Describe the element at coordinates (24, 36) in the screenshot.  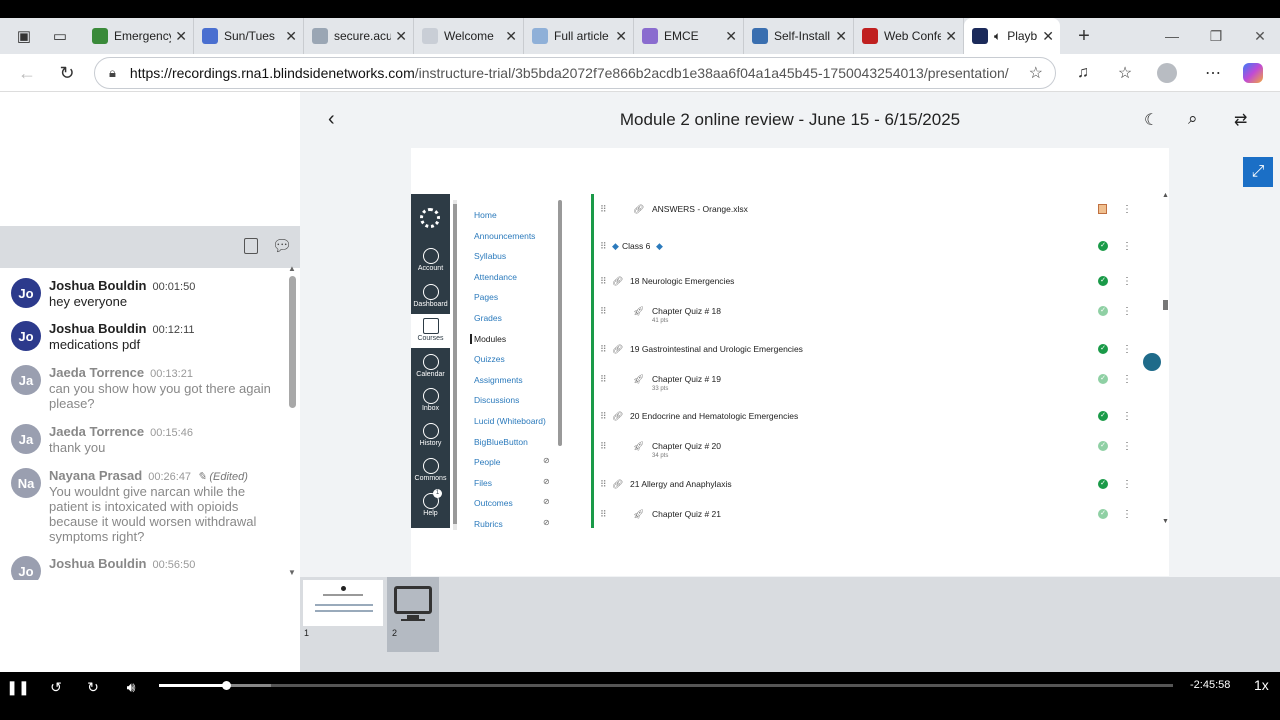
I see `workspaces-icon: ▣` at that location.